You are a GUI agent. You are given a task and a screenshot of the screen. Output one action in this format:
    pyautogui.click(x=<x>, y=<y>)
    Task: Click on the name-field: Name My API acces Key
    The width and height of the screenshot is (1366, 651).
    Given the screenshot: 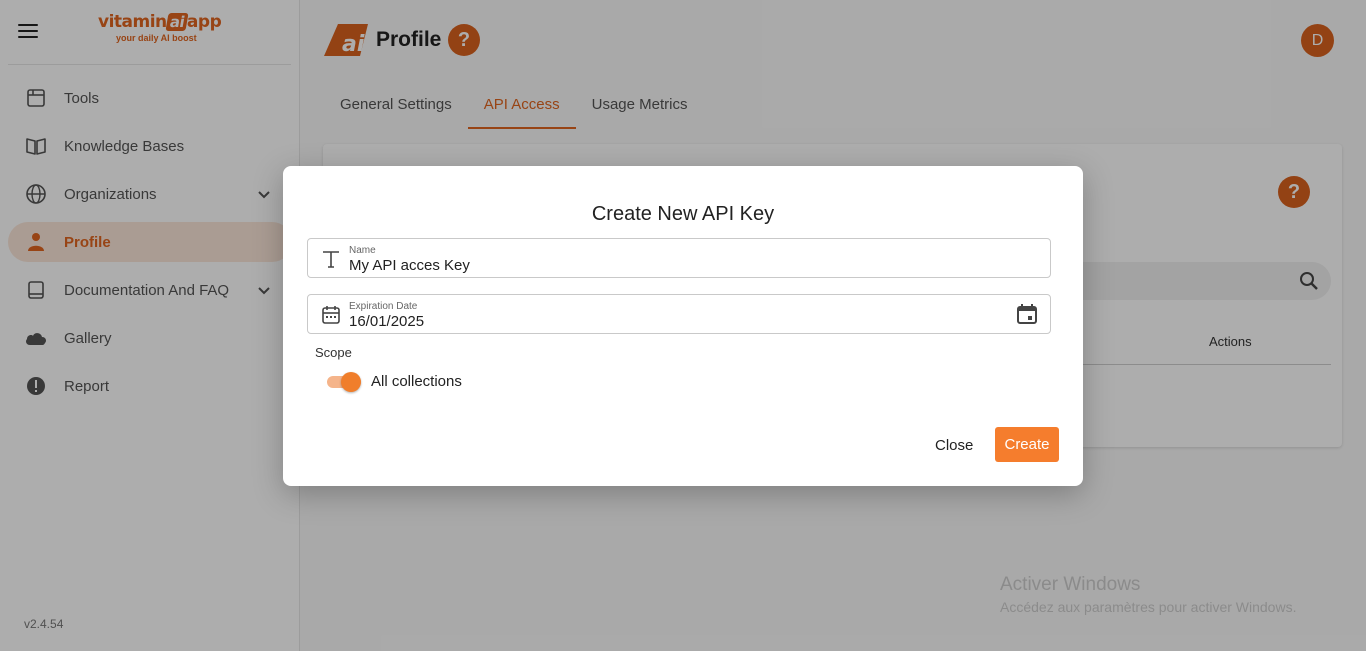 What is the action you would take?
    pyautogui.click(x=679, y=258)
    